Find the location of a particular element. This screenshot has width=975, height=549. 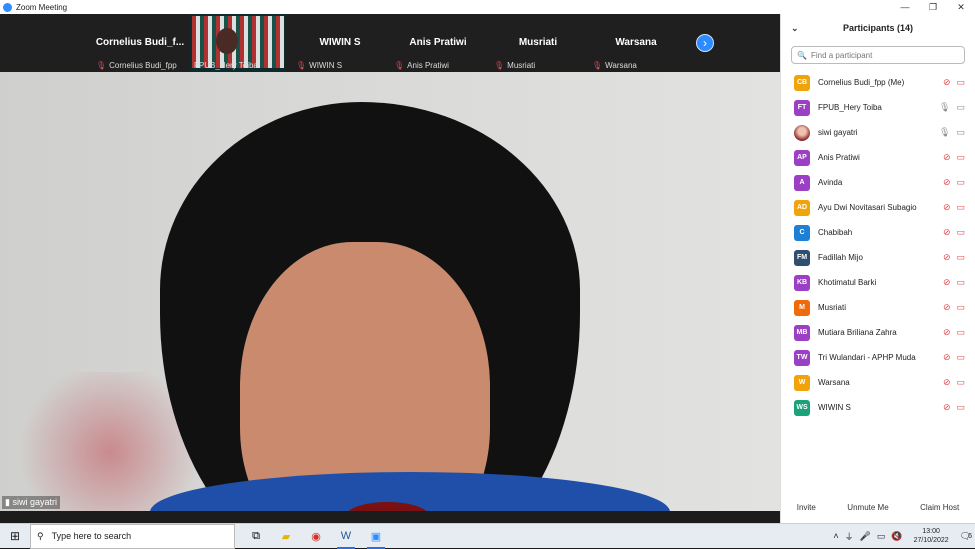

claim-host-button: Claim Host is located at coordinates (939, 507).